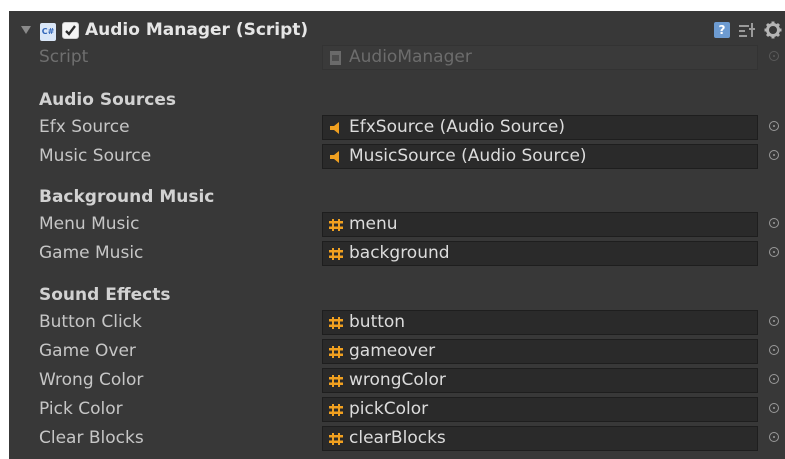 This screenshot has width=785, height=459. Describe the element at coordinates (197, 30) in the screenshot. I see `component-title: Audio Manager (Script)` at that location.